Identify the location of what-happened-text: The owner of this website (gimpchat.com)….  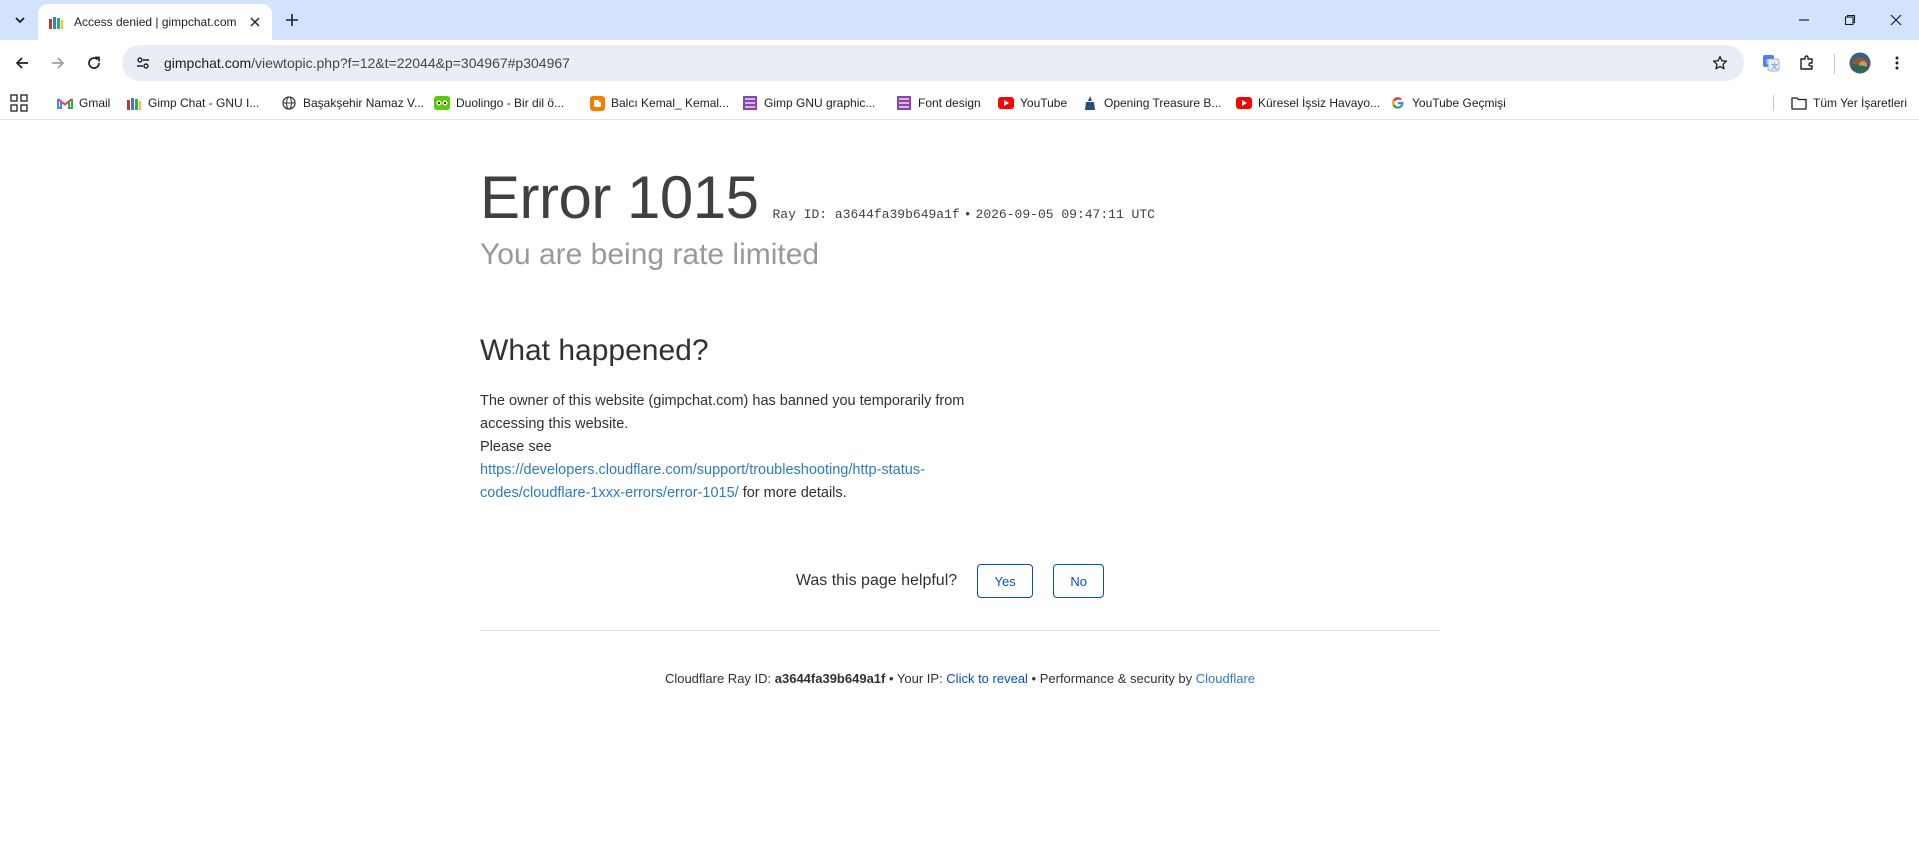
(730, 447).